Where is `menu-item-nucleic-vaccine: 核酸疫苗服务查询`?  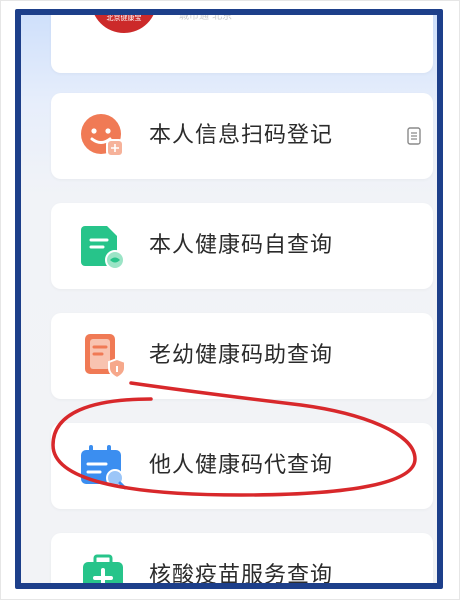
menu-item-nucleic-vaccine: 核酸疫苗服务查询 is located at coordinates (242, 560).